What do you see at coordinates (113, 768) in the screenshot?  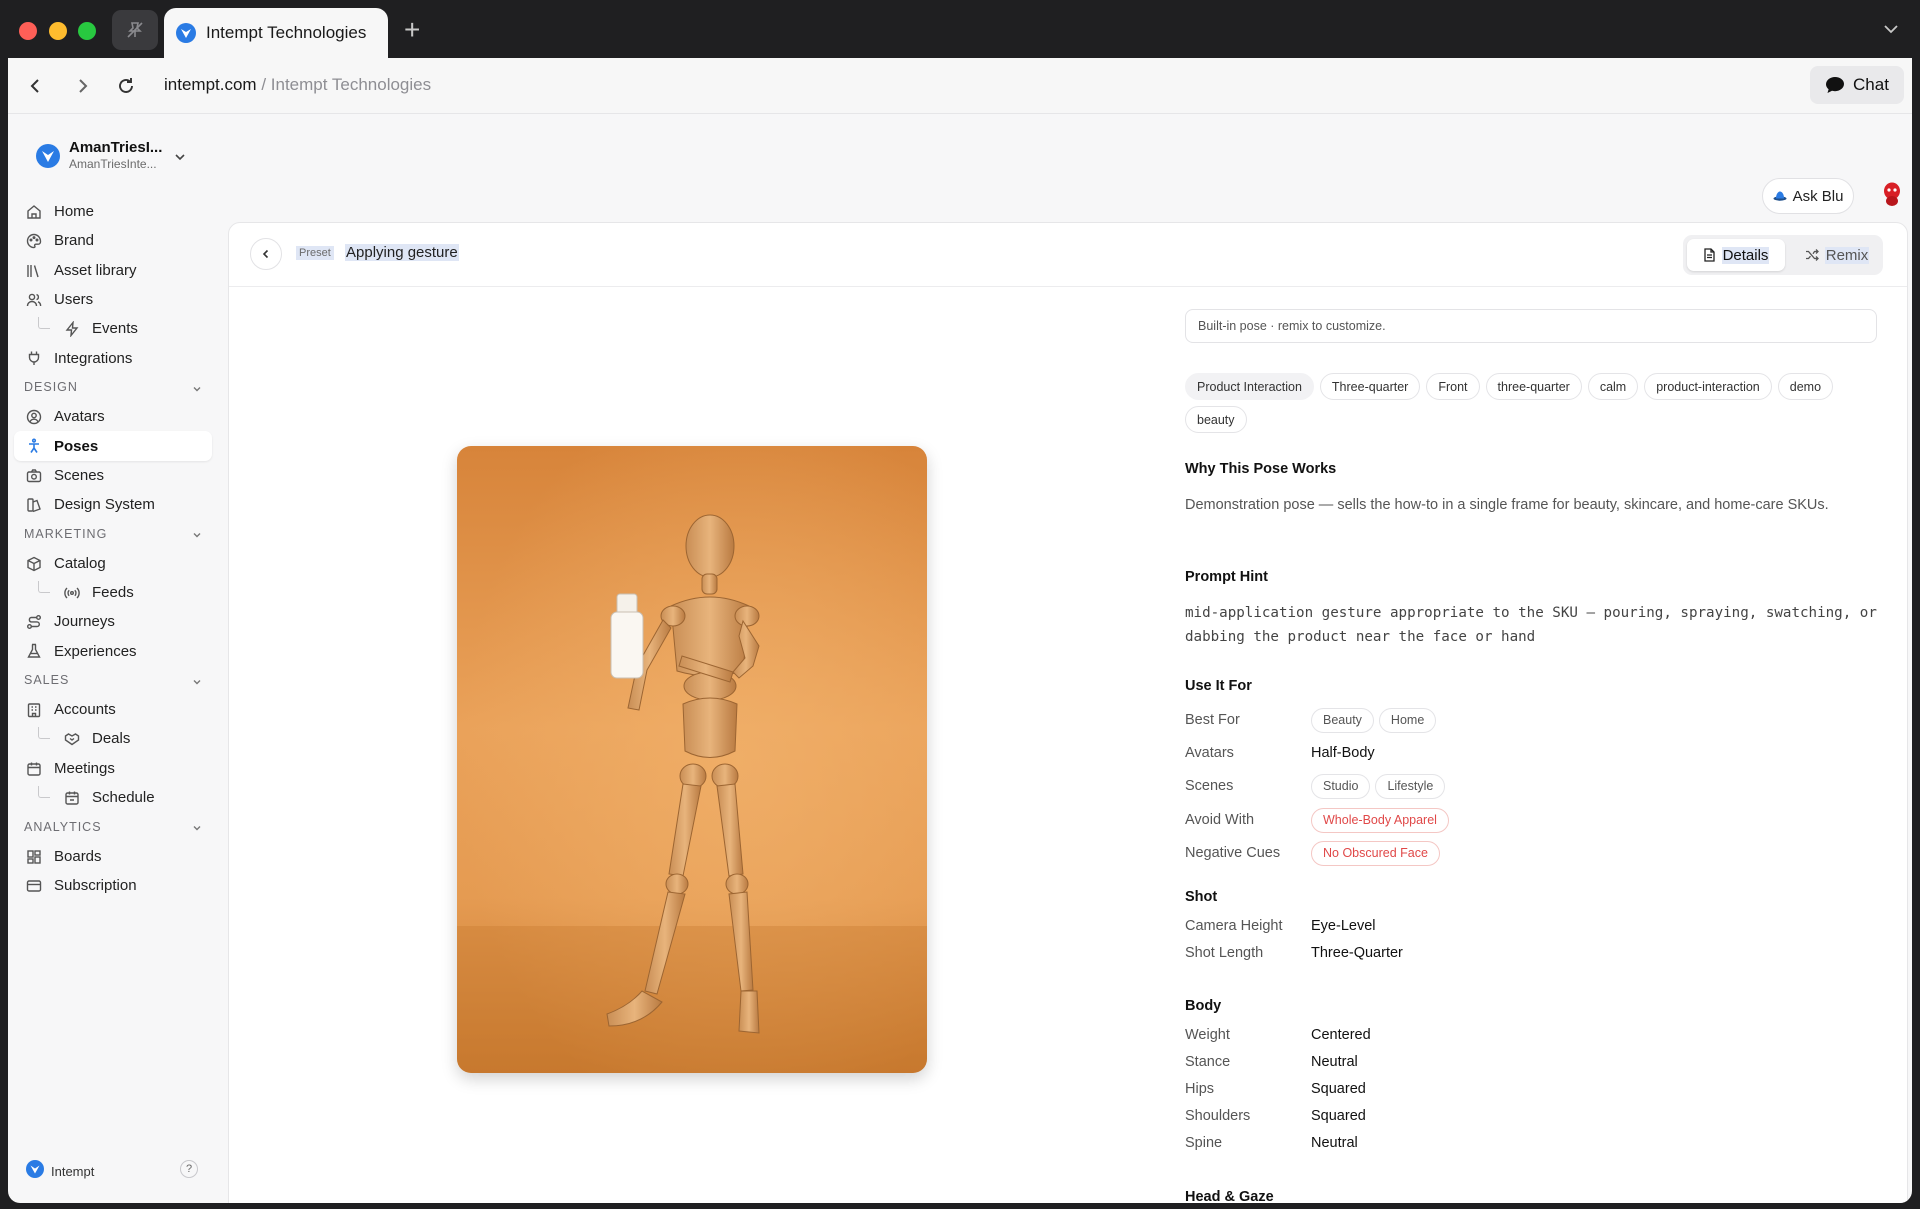 I see `sidebar-item-meetings: Meetings` at bounding box center [113, 768].